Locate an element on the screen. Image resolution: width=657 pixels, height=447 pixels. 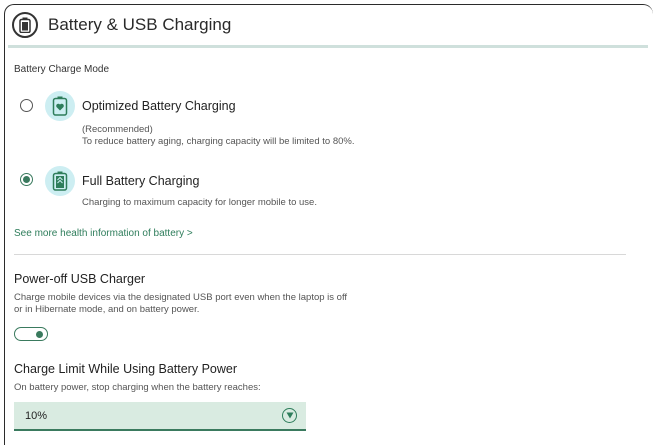
charge-limit-title: Charge Limit While Using Battery Power is located at coordinates (125, 369).